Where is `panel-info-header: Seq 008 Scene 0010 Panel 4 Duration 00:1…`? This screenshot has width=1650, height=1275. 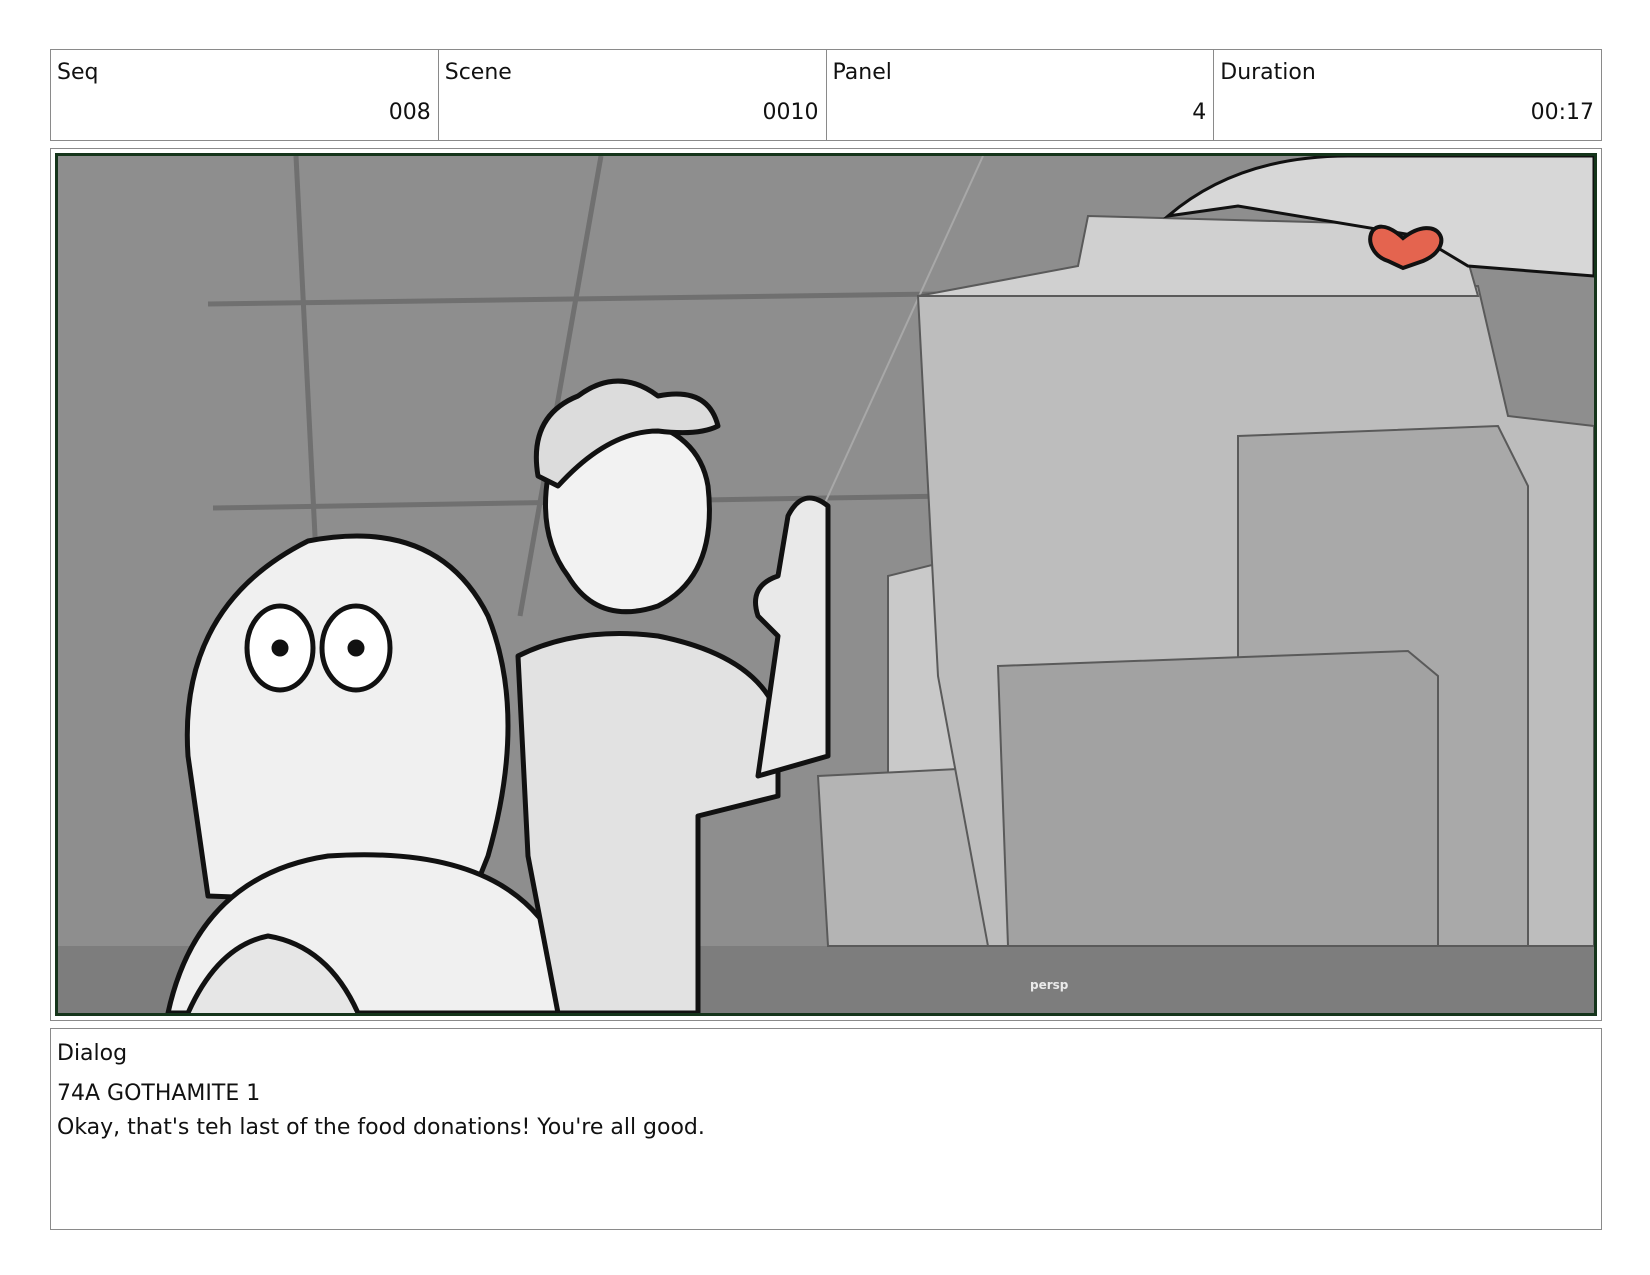
panel-info-header: Seq 008 Scene 0010 Panel 4 Duration 00:1… is located at coordinates (826, 95).